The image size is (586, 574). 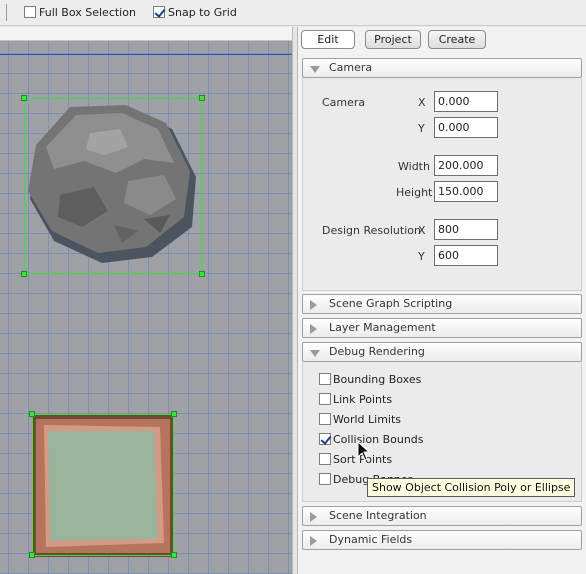 What do you see at coordinates (457, 39) in the screenshot?
I see `tab-create: Create` at bounding box center [457, 39].